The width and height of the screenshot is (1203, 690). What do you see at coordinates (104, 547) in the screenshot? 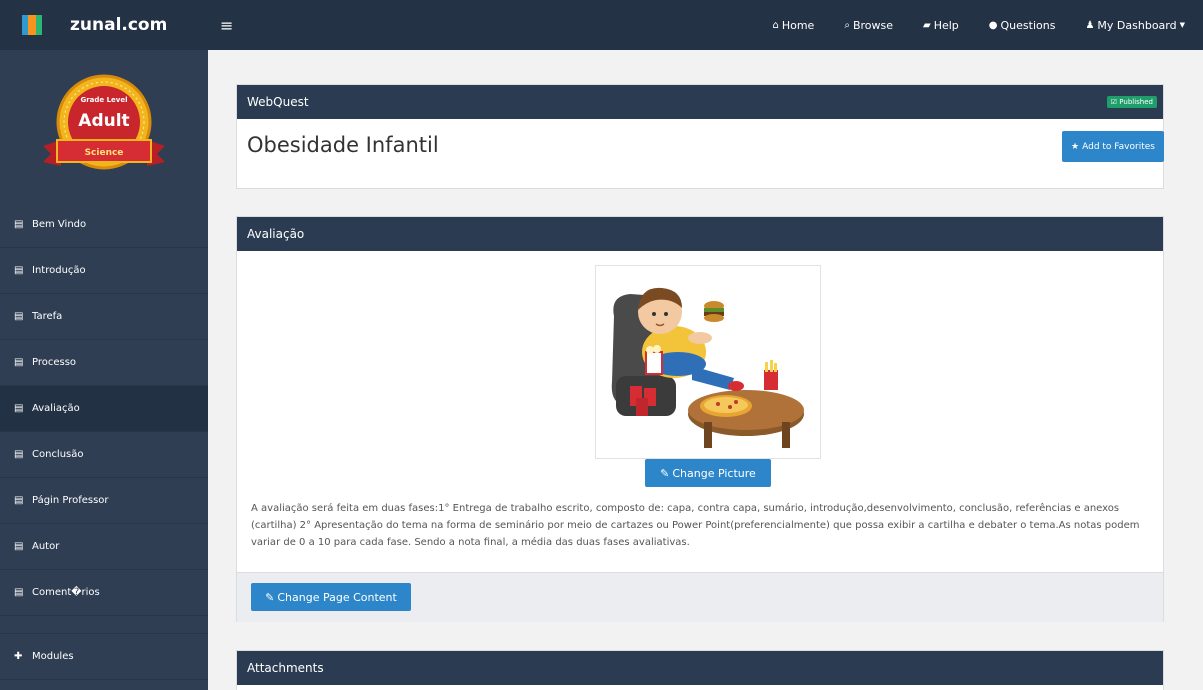
I see `sidebar-item-autor: ▤ Autor` at bounding box center [104, 547].